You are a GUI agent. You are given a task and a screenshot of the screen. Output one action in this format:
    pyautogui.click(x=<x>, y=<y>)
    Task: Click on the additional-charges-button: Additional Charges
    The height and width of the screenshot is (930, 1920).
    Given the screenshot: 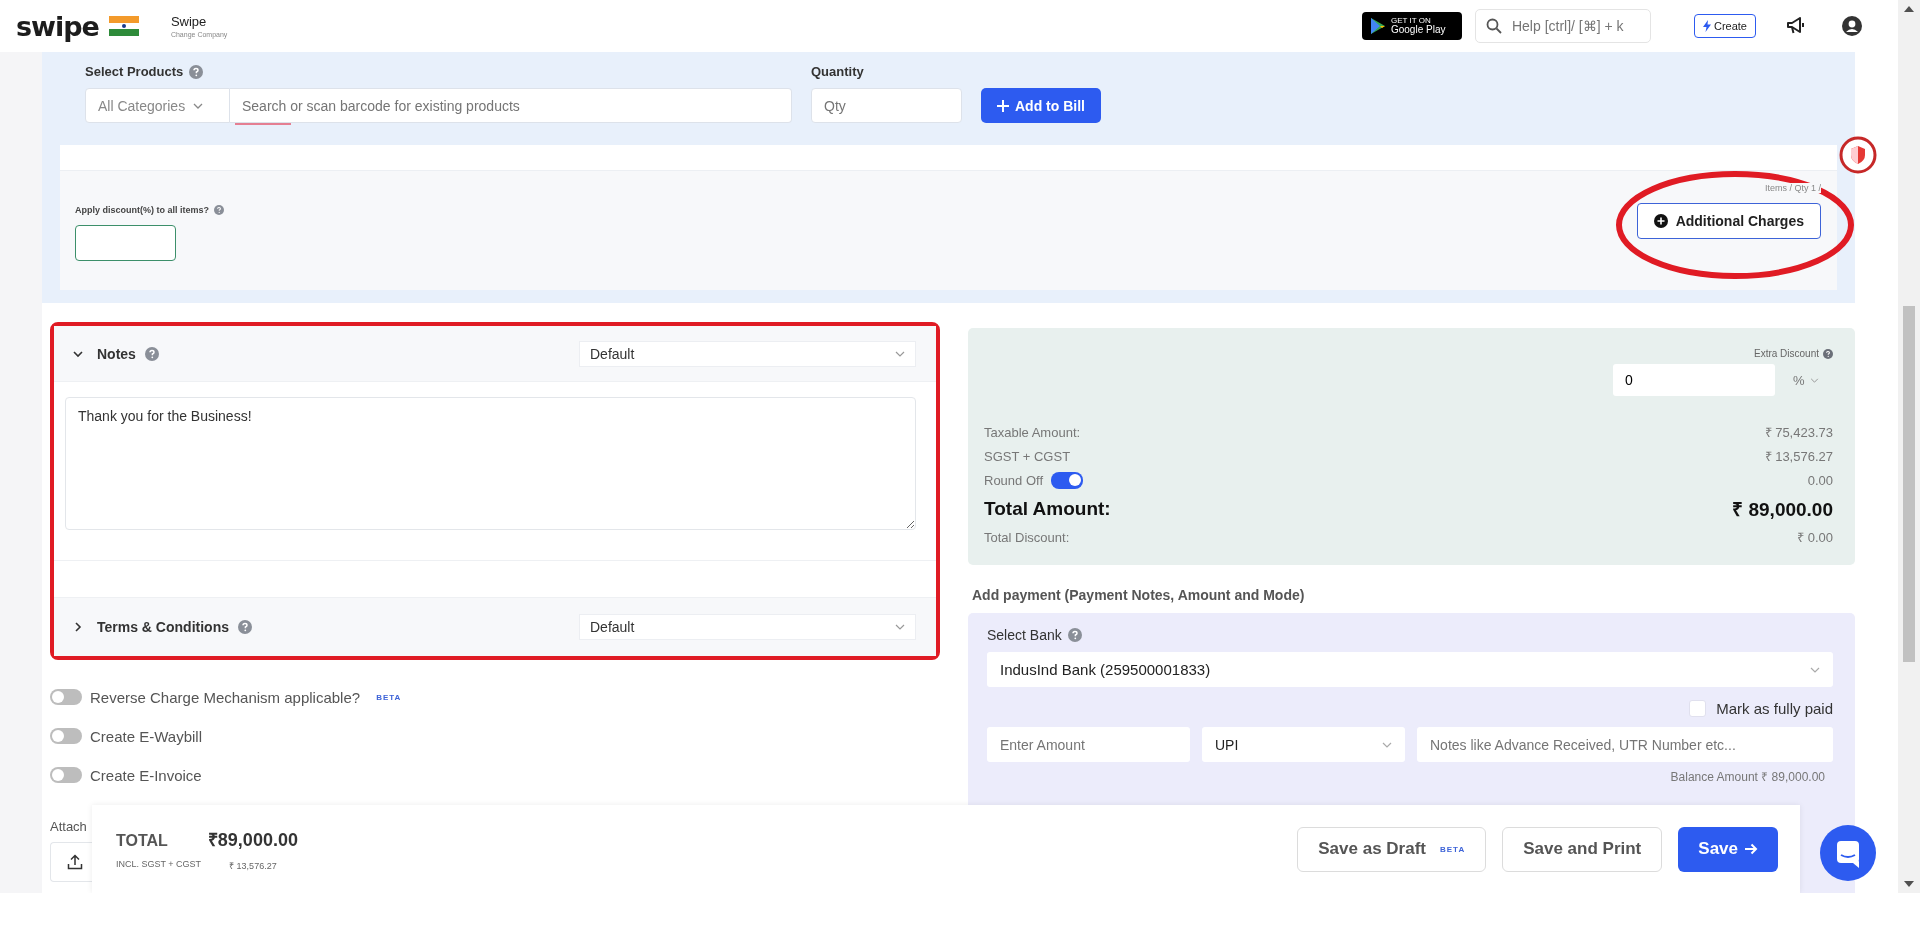 What is the action you would take?
    pyautogui.click(x=1728, y=221)
    